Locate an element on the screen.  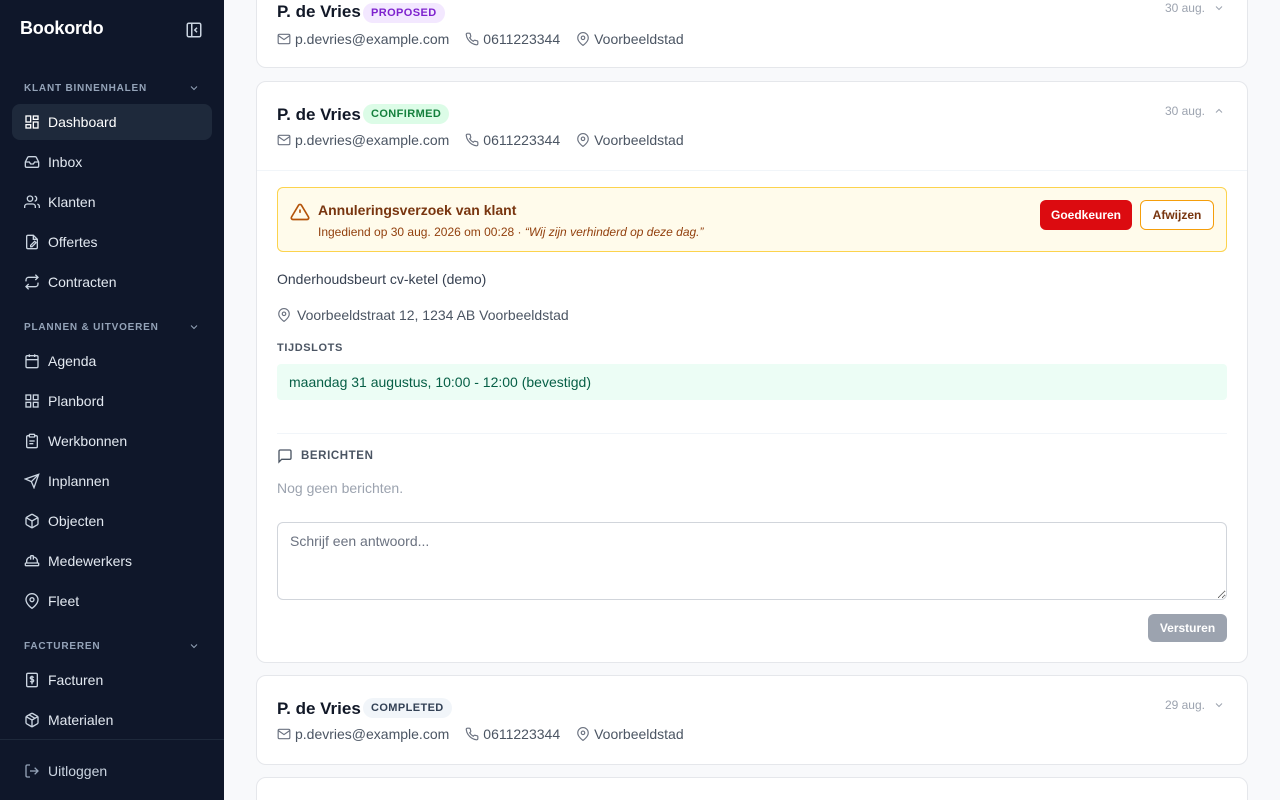
sidebar-item-label: Objecten is located at coordinates (76, 521).